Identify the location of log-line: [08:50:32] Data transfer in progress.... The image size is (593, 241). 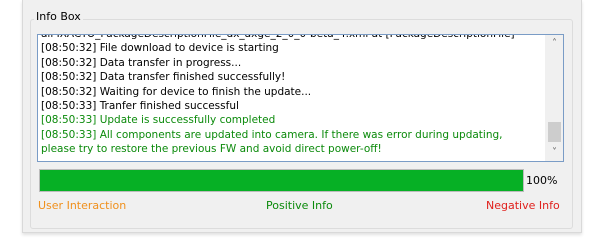
(141, 62).